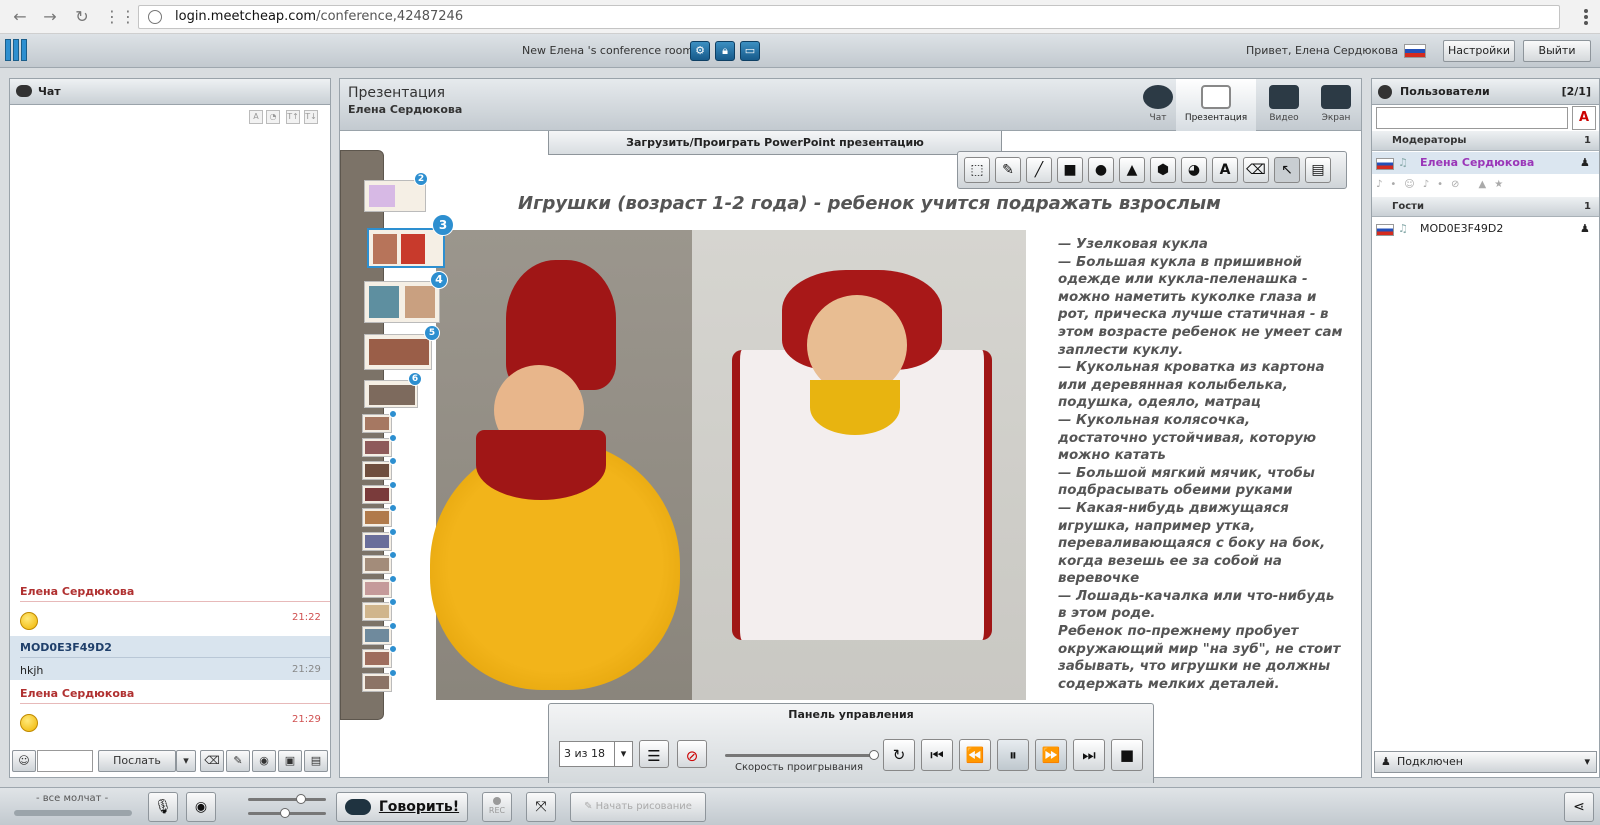 The image size is (1600, 825). I want to click on mode-screen-button: Экран, so click(1336, 105).